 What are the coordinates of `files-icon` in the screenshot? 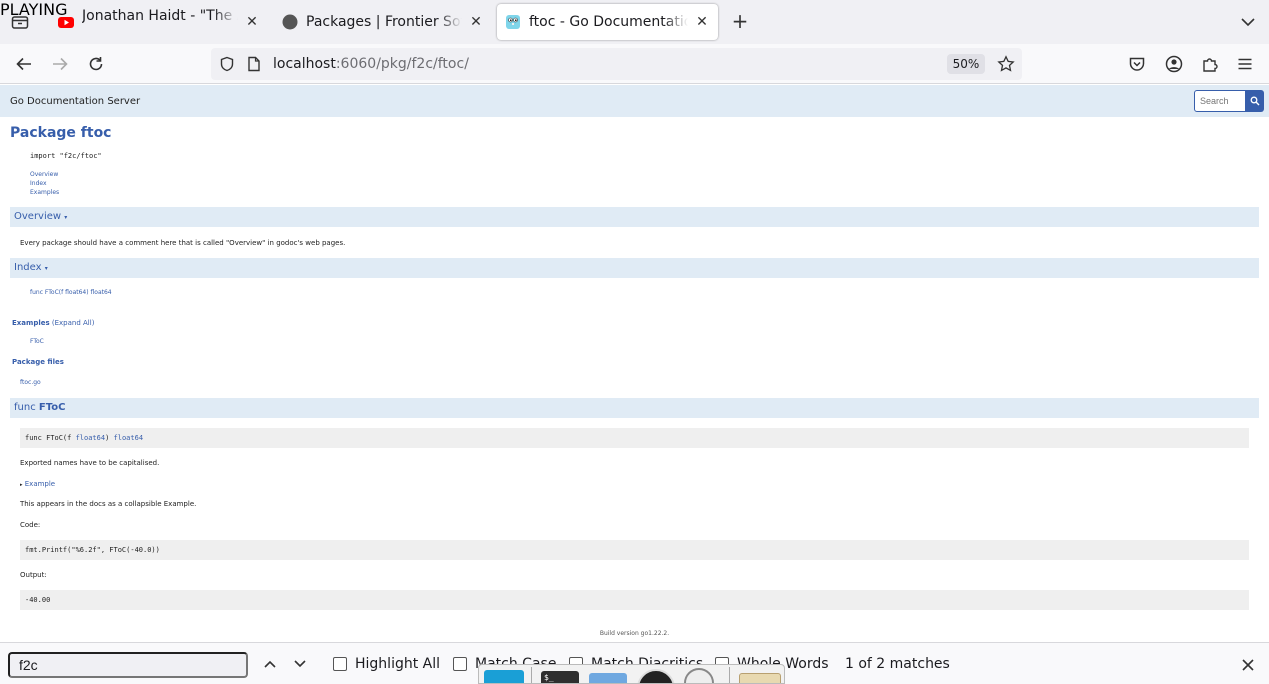 It's located at (608, 678).